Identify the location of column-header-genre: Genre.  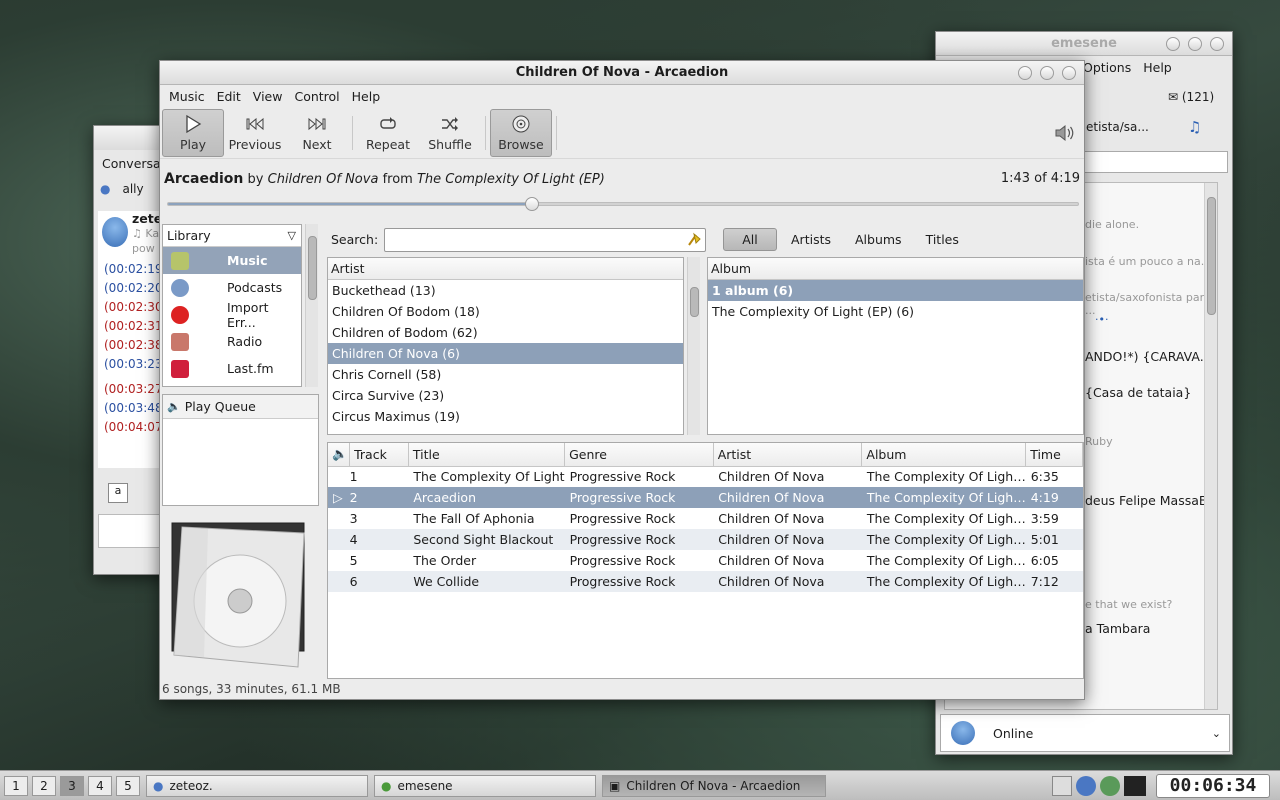
(639, 455).